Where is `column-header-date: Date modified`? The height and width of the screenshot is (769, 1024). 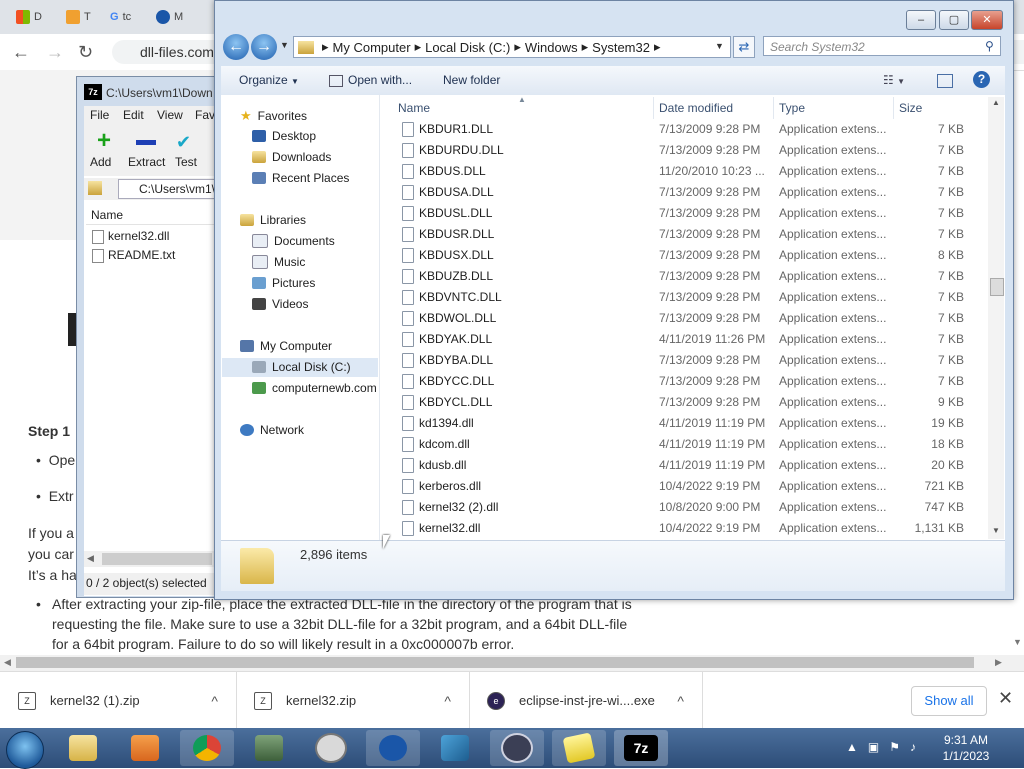 column-header-date: Date modified is located at coordinates (696, 108).